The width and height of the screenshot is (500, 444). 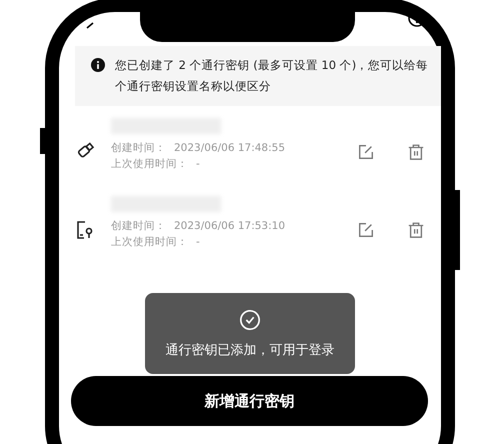 What do you see at coordinates (250, 350) in the screenshot?
I see `toast-message: 通行密钥已添加，可用于登录` at bounding box center [250, 350].